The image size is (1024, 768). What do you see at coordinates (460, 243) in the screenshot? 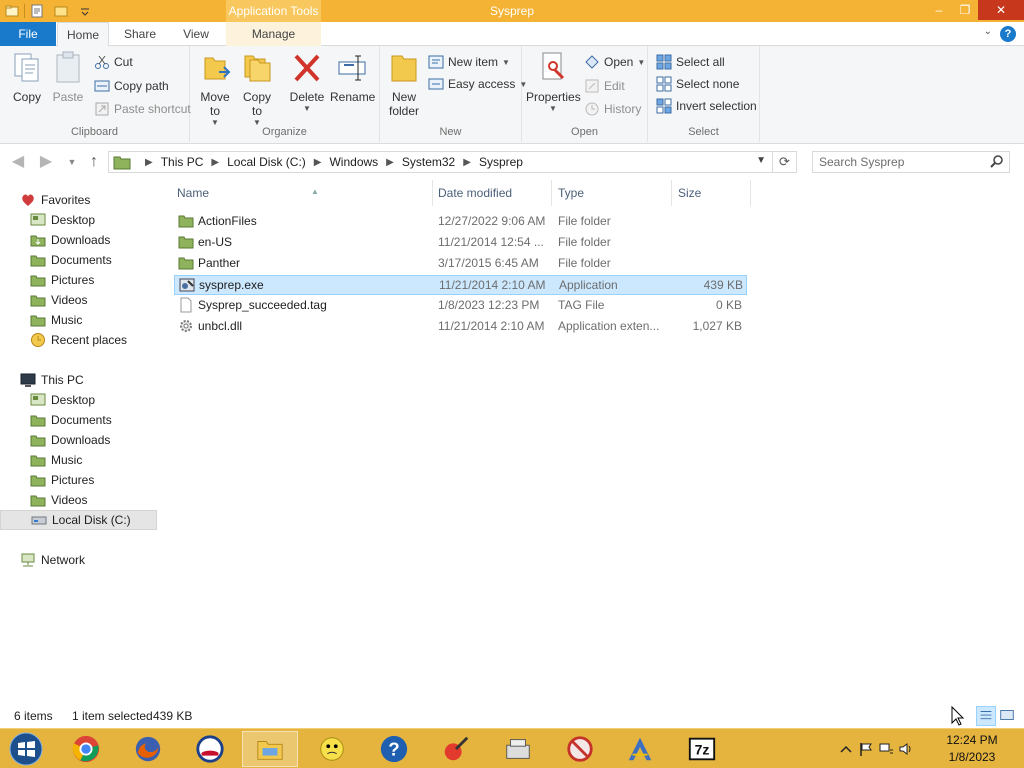
I see `table-row: en-US 11/21/2014 12:54 ... File folder` at bounding box center [460, 243].